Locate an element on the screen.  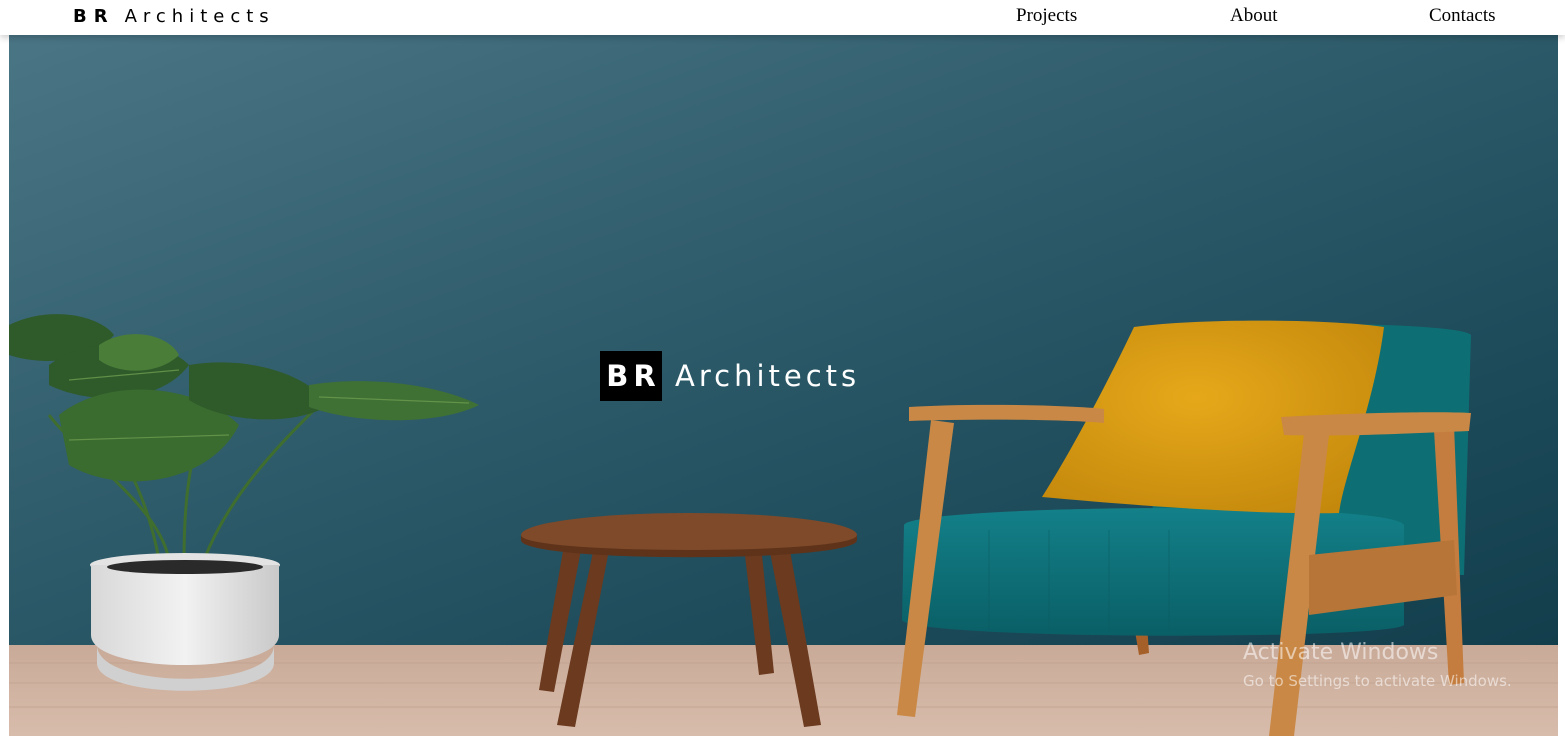
nav-brand-name: Architects is located at coordinates (199, 16).